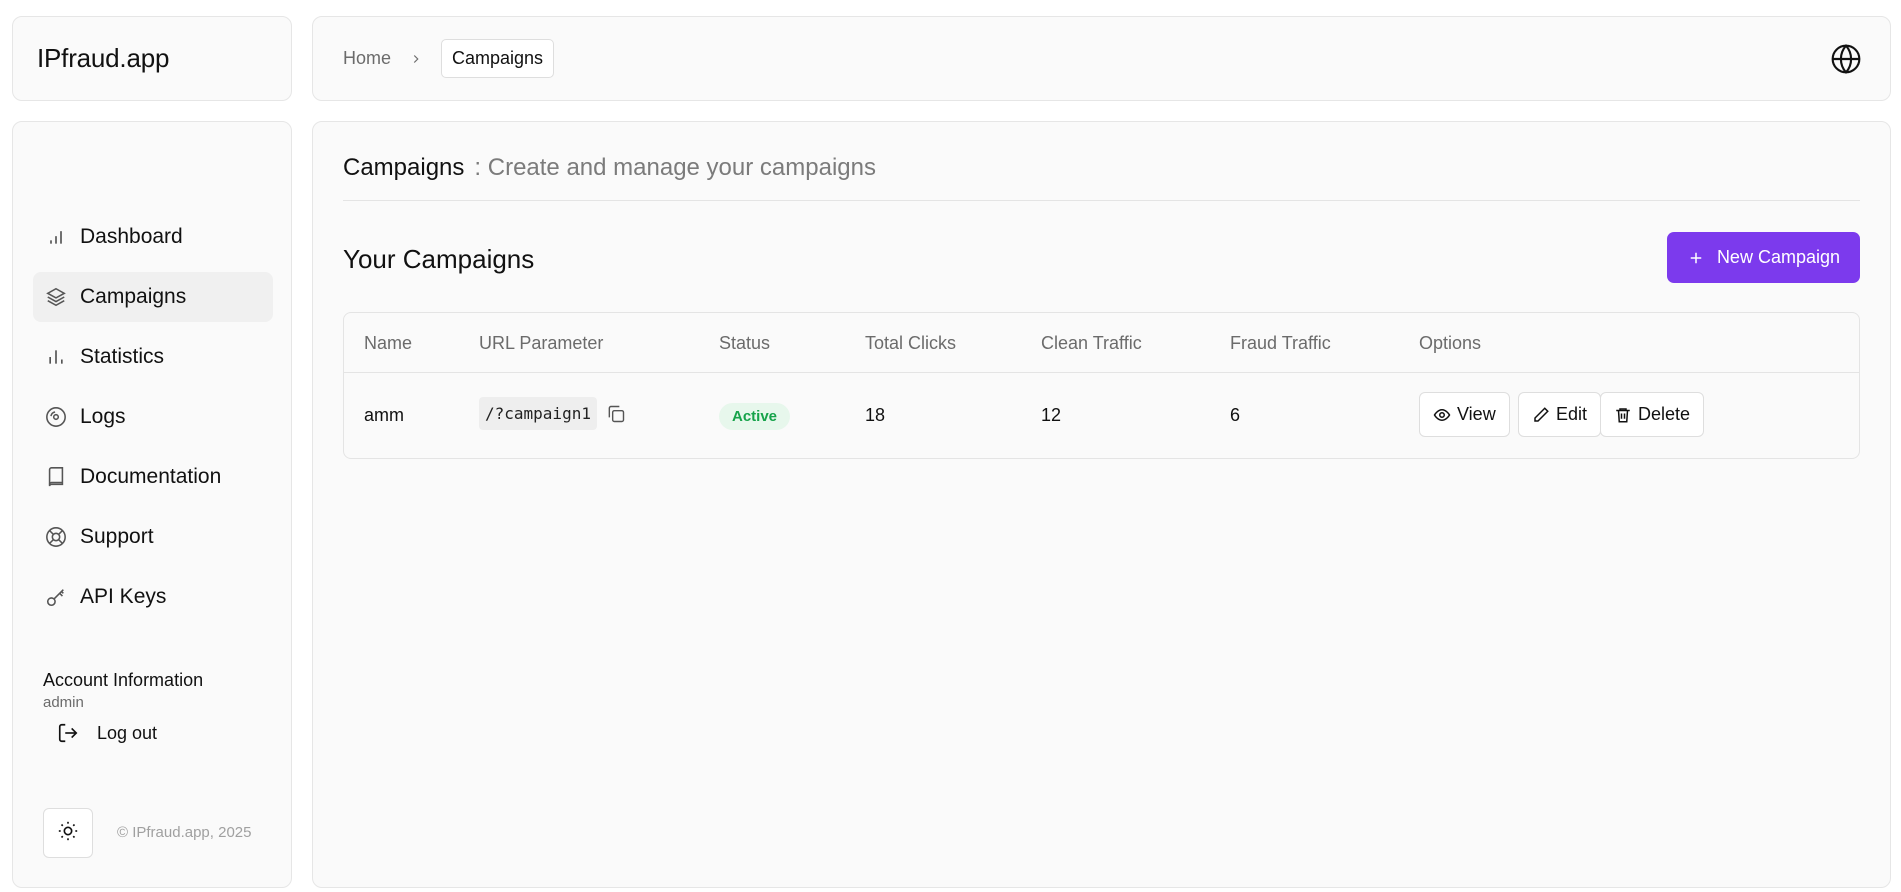 The height and width of the screenshot is (892, 1901). I want to click on url-parameter-cell: /?campaign1, so click(553, 413).